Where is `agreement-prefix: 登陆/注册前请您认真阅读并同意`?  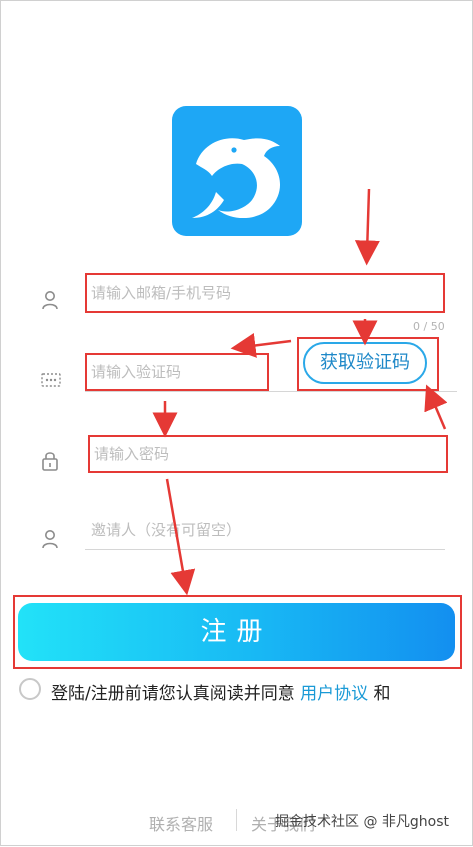 agreement-prefix: 登陆/注册前请您认真阅读并同意 is located at coordinates (173, 694).